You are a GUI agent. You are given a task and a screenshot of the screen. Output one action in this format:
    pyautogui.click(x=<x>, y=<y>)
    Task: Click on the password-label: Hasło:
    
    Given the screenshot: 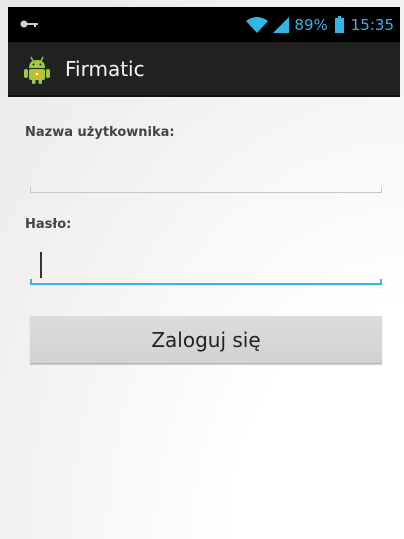 What is the action you would take?
    pyautogui.click(x=48, y=224)
    